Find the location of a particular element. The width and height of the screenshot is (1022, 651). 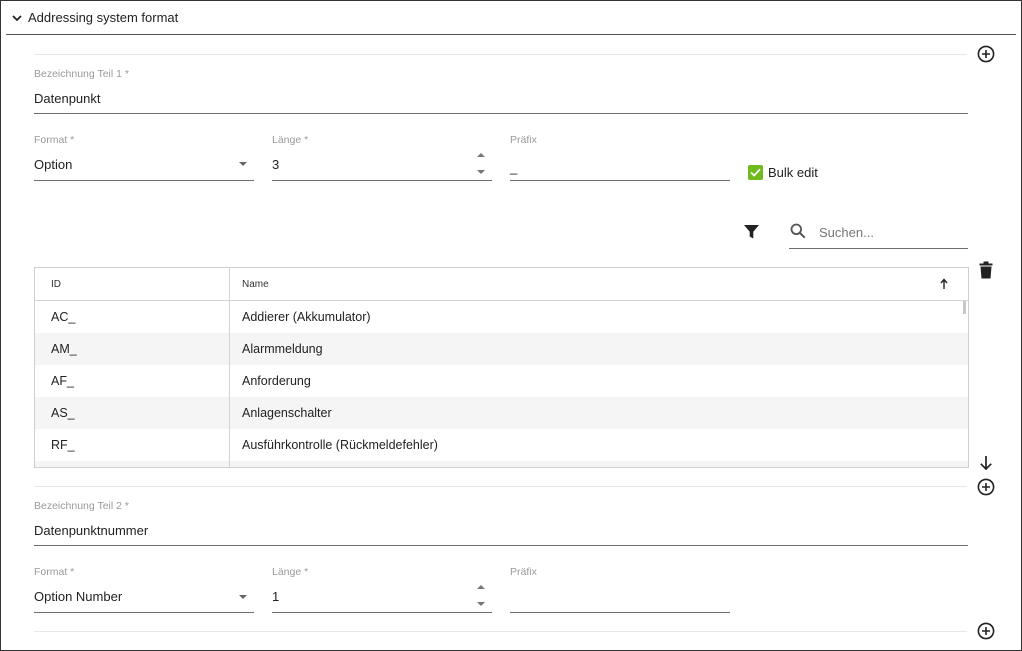

table-row: AS_ Anlagenschalter is located at coordinates (501, 413).